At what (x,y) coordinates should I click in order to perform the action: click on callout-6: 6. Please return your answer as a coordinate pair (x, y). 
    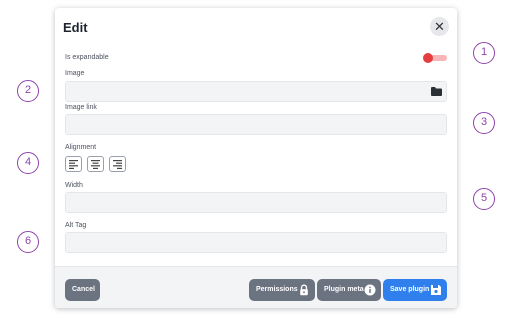
    Looking at the image, I should click on (28, 242).